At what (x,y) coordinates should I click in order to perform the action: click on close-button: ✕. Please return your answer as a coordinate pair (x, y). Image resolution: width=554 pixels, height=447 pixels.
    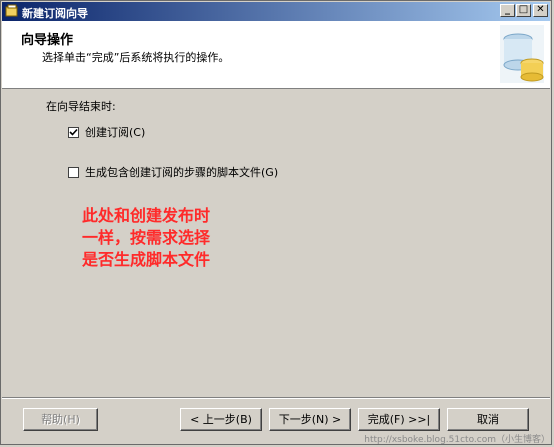
    Looking at the image, I should click on (540, 10).